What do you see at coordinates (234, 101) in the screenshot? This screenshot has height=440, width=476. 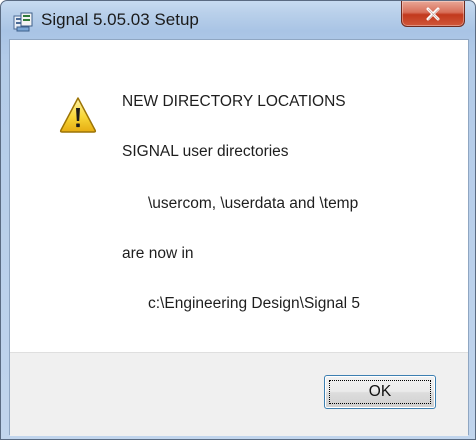 I see `message-heading: NEW DIRECTORY LOCATIONS` at bounding box center [234, 101].